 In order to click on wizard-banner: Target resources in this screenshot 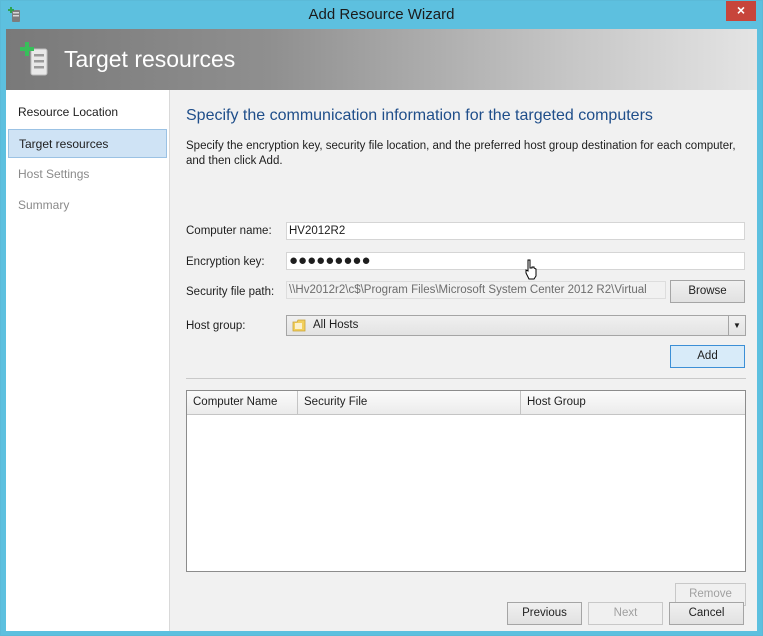, I will do `click(381, 59)`.